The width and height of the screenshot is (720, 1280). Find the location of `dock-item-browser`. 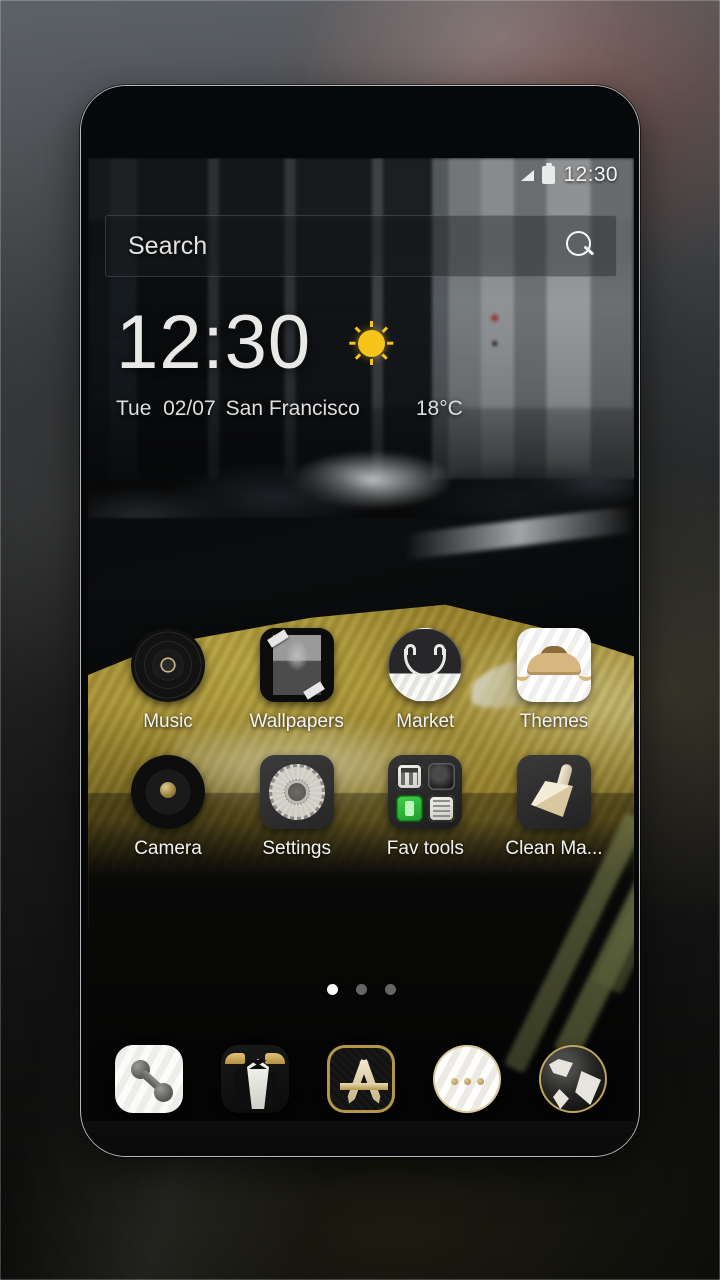

dock-item-browser is located at coordinates (573, 1079).